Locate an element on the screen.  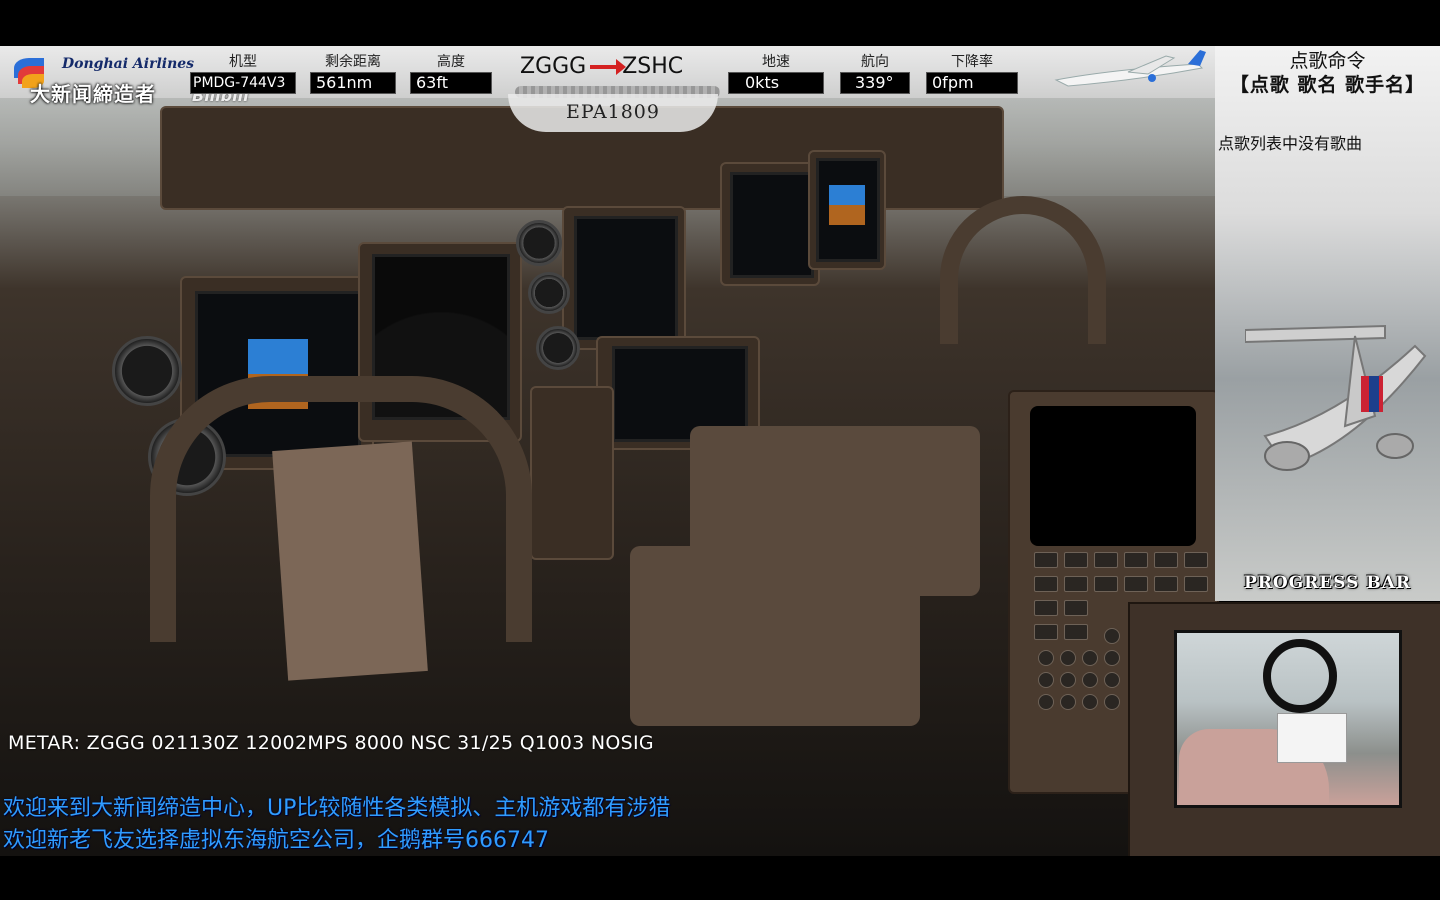
fo-nd-display is located at coordinates (772, 225).